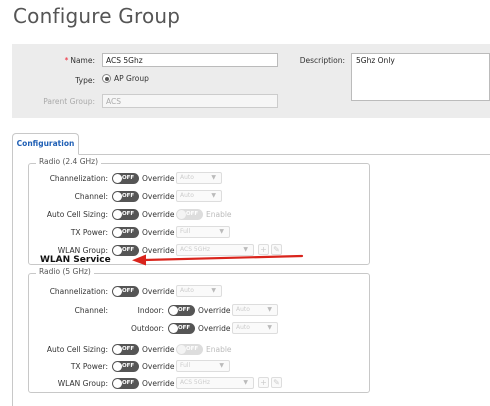  Describe the element at coordinates (125, 214) in the screenshot. I see `auto-cell-sizing-24-toggle: OFF` at that location.